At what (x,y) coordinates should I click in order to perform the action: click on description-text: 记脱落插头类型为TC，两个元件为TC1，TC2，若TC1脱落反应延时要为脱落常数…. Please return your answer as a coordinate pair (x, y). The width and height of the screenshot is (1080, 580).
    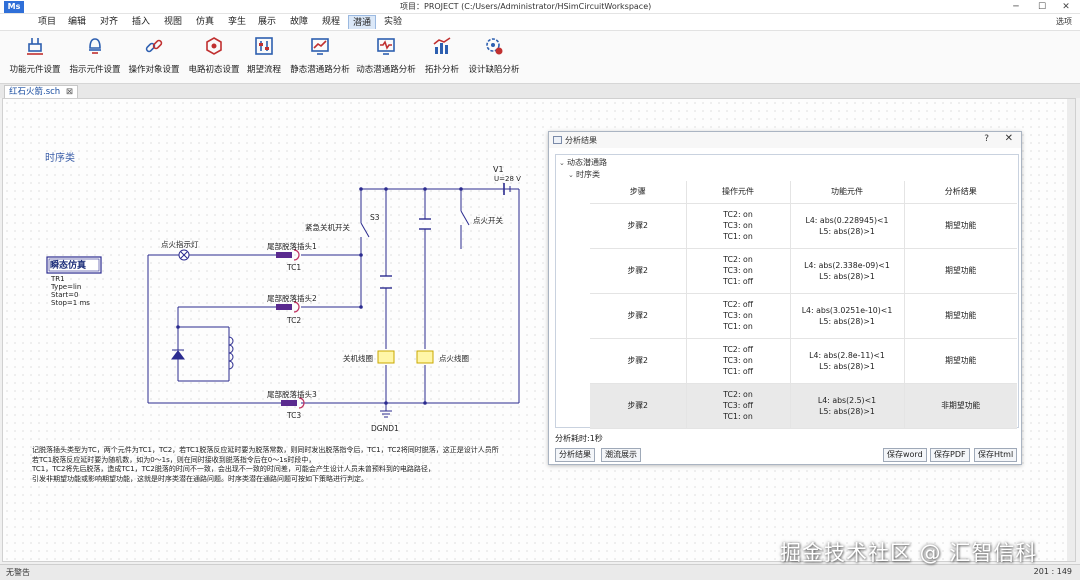
    Looking at the image, I should click on (289, 465).